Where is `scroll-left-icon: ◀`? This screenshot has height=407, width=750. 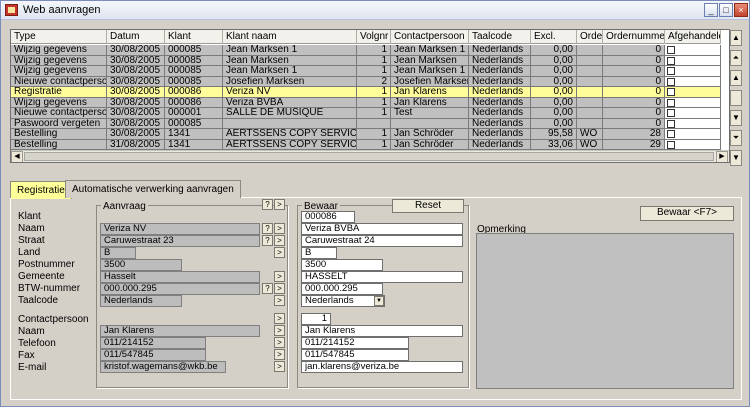 scroll-left-icon: ◀ is located at coordinates (17, 156).